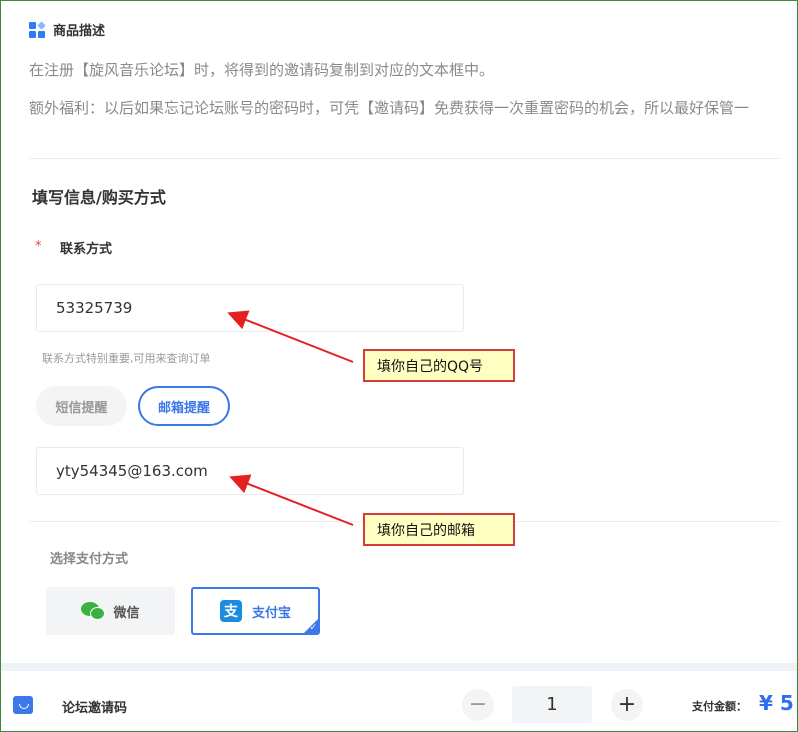 This screenshot has height=732, width=798. What do you see at coordinates (250, 308) in the screenshot?
I see `contact-input: 53325739` at bounding box center [250, 308].